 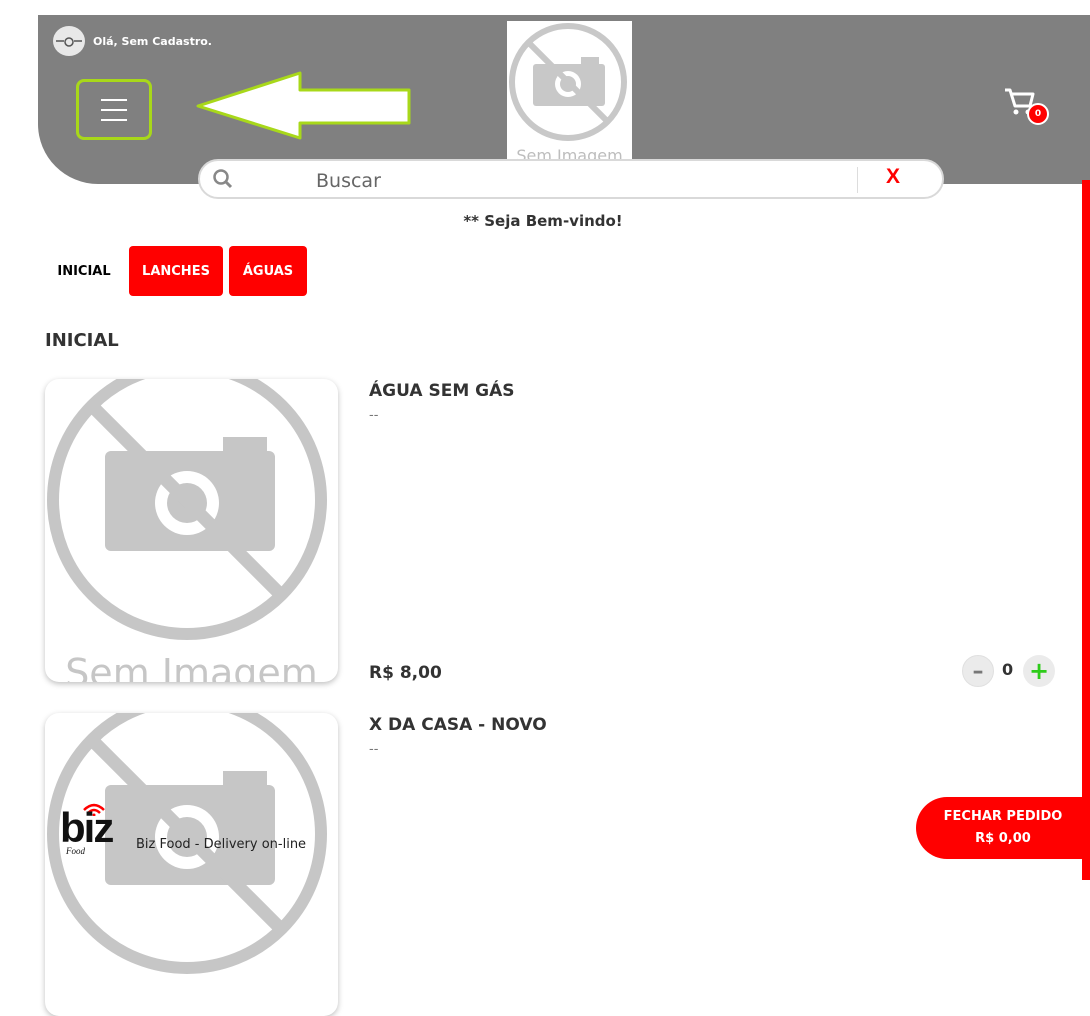 What do you see at coordinates (1008, 669) in the screenshot?
I see `quantity-value: 0` at bounding box center [1008, 669].